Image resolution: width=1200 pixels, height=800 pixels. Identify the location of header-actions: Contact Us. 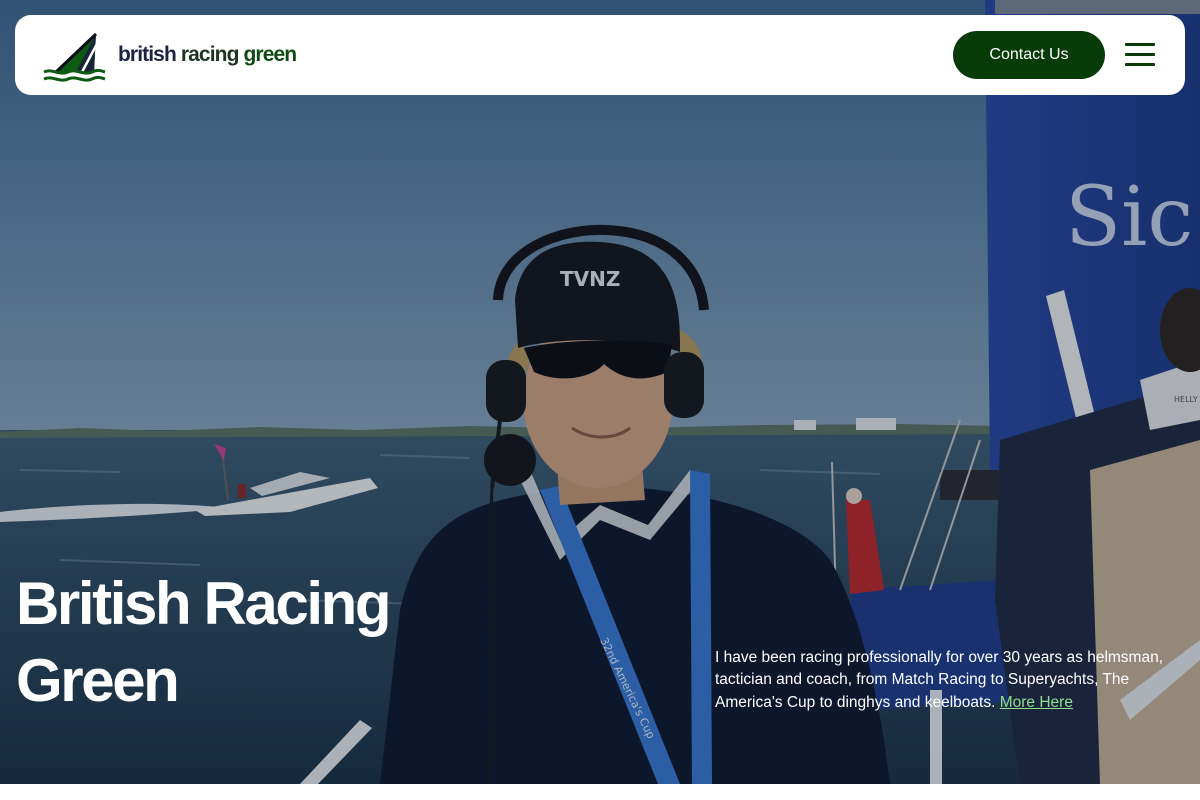
(1055, 55).